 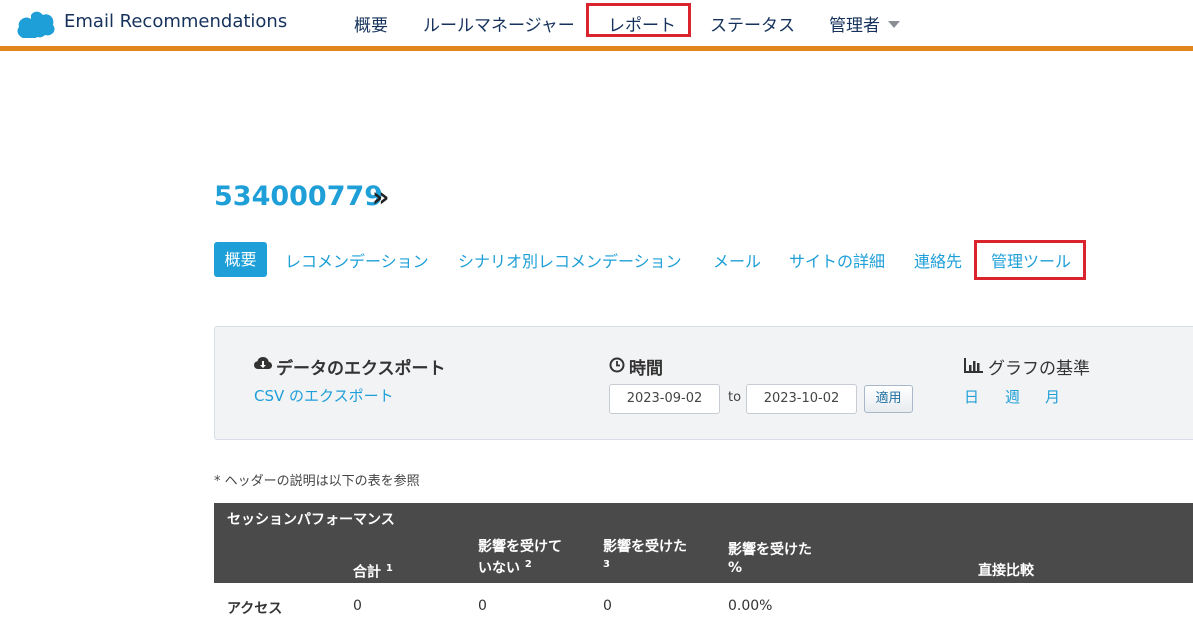 I want to click on subtab-contacts: 連絡先, so click(x=938, y=260).